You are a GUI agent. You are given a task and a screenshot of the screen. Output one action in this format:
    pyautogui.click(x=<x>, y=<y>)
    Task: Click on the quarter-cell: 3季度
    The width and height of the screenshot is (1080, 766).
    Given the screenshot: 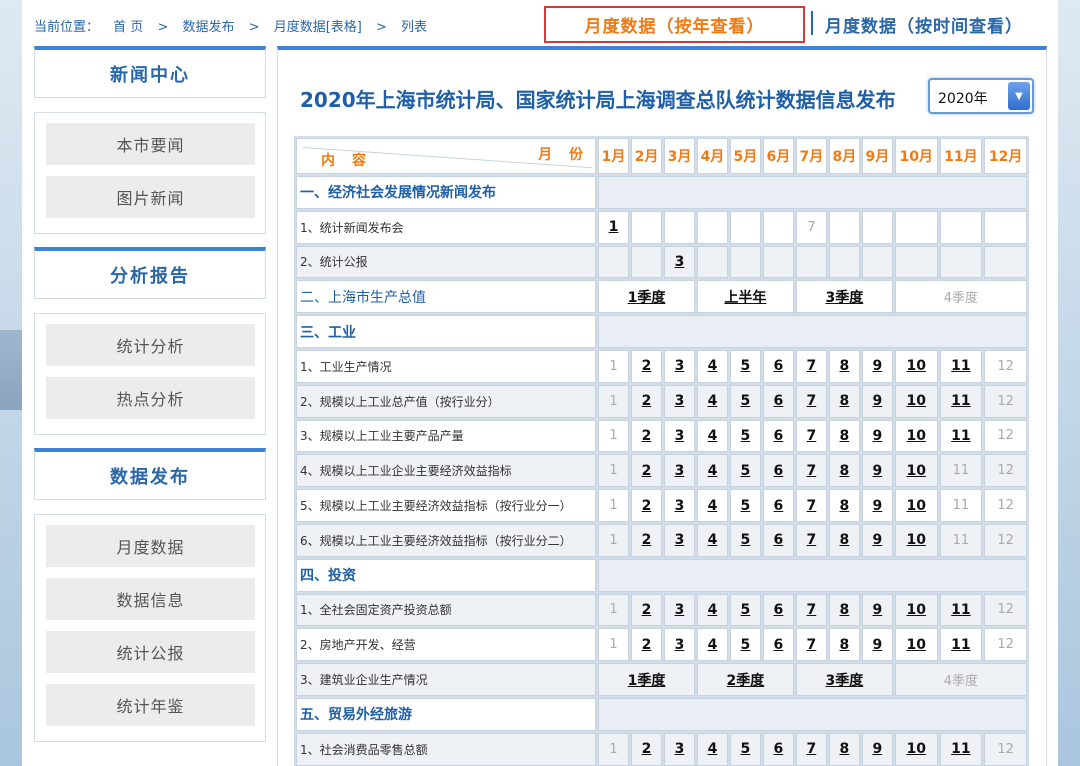 What is the action you would take?
    pyautogui.click(x=844, y=297)
    